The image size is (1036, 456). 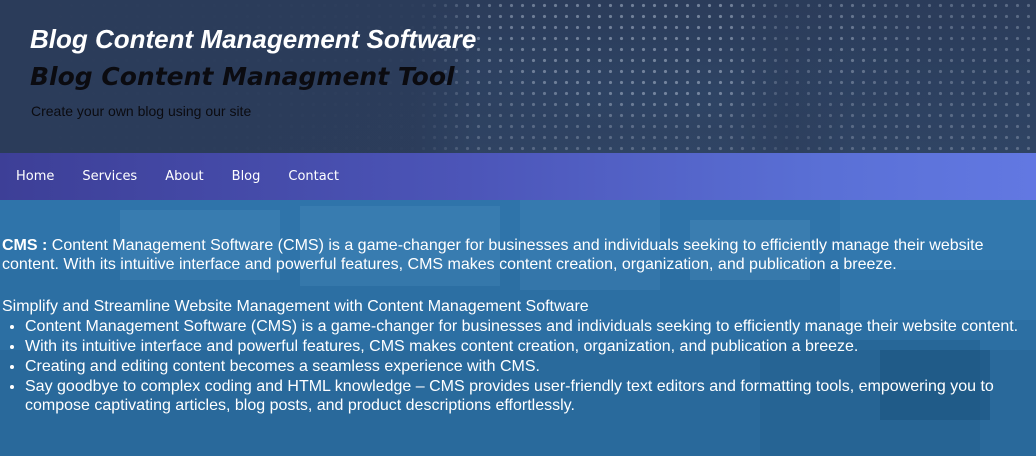 What do you see at coordinates (246, 176) in the screenshot?
I see `nav-link-blog: Blog` at bounding box center [246, 176].